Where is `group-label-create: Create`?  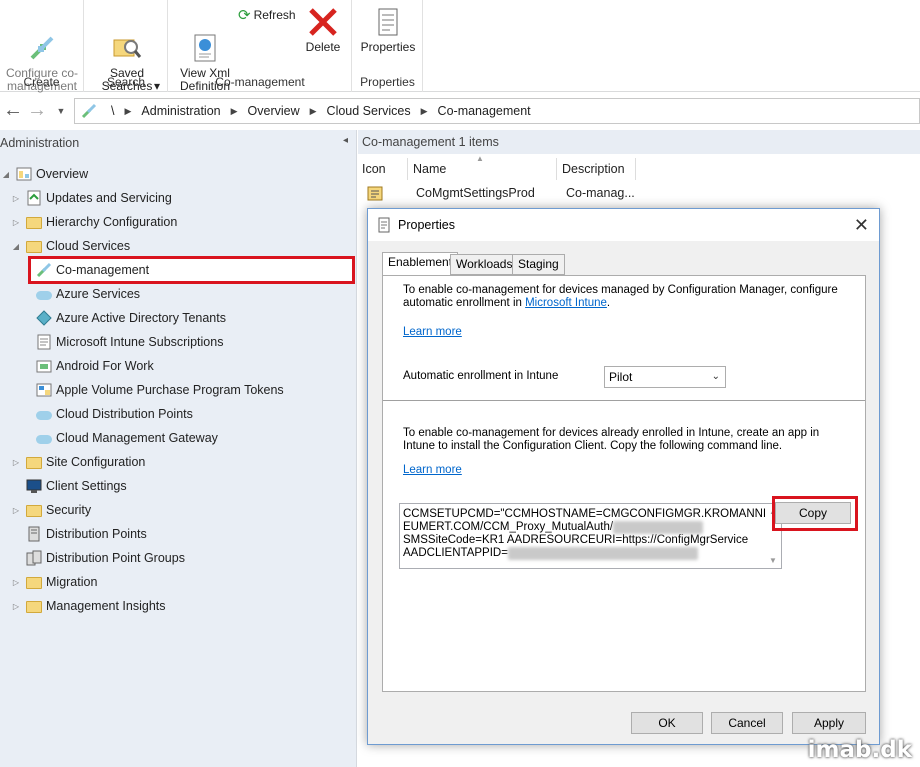
group-label-create: Create is located at coordinates (41, 82).